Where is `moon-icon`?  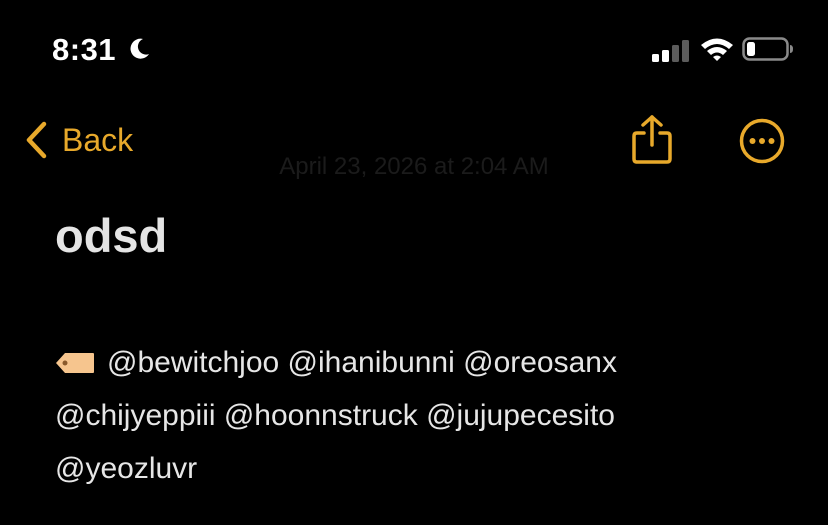 moon-icon is located at coordinates (139, 48).